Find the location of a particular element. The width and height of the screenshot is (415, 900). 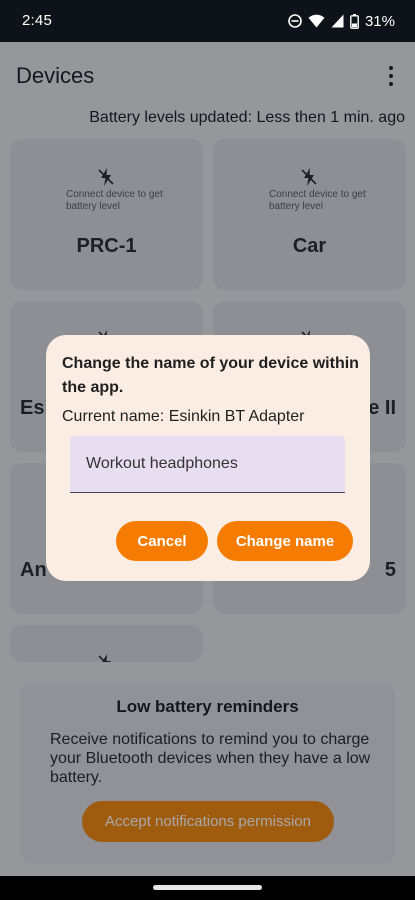

current-name-text: Current name: Esinkin BT Adapter is located at coordinates (183, 416).